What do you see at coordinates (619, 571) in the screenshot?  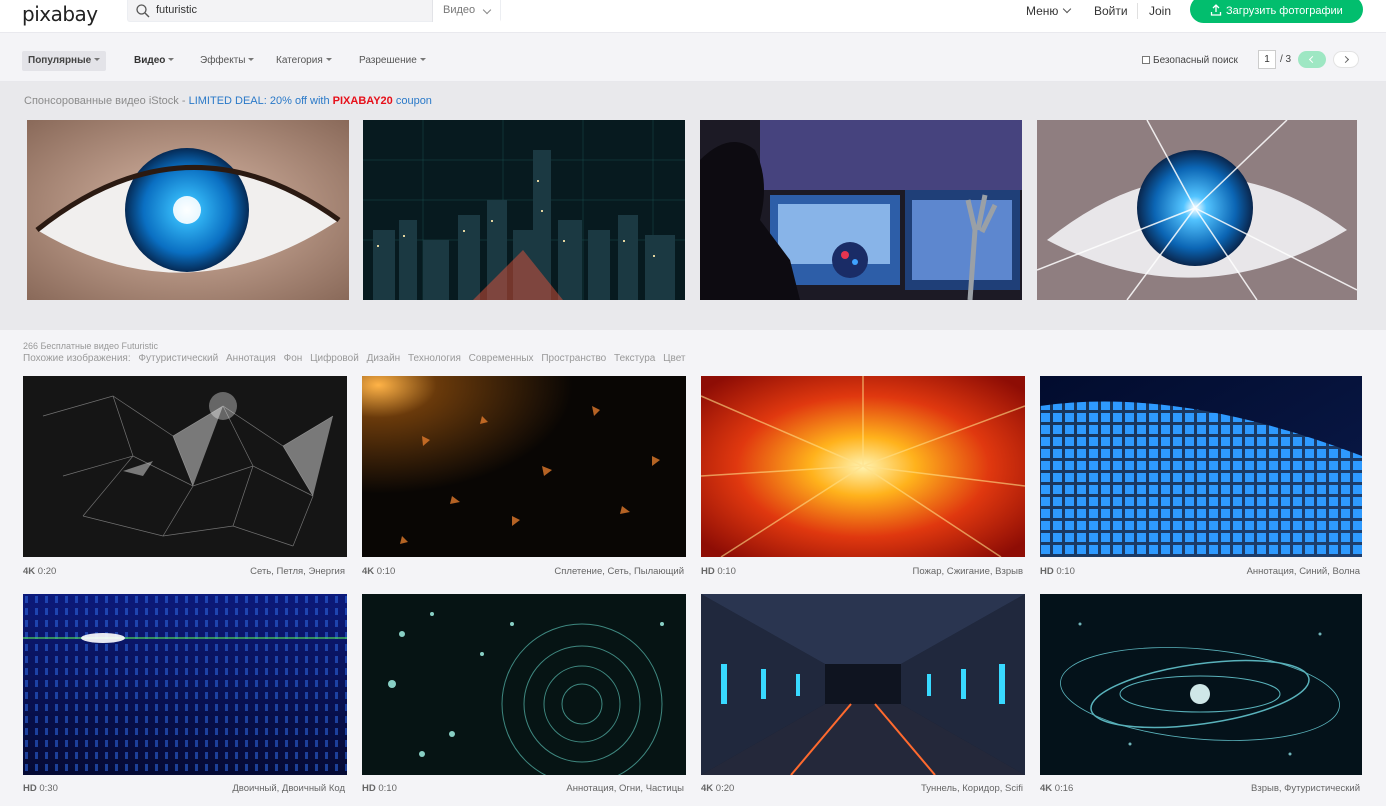 I see `video-tags: Сплетение, Сеть, Пылающий` at bounding box center [619, 571].